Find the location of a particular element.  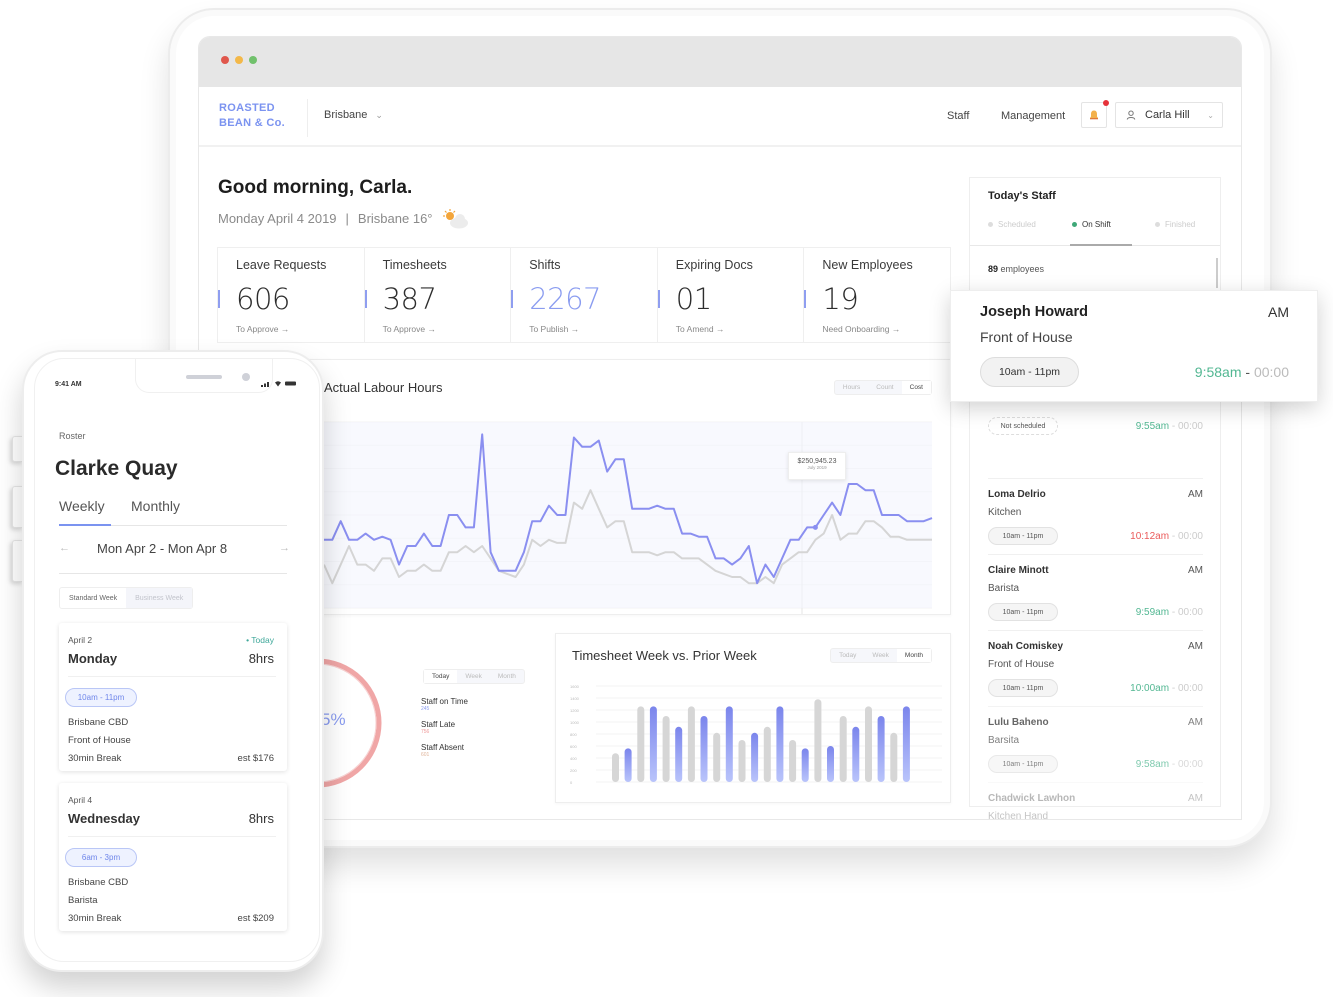

tab-today: Today is located at coordinates (441, 676).